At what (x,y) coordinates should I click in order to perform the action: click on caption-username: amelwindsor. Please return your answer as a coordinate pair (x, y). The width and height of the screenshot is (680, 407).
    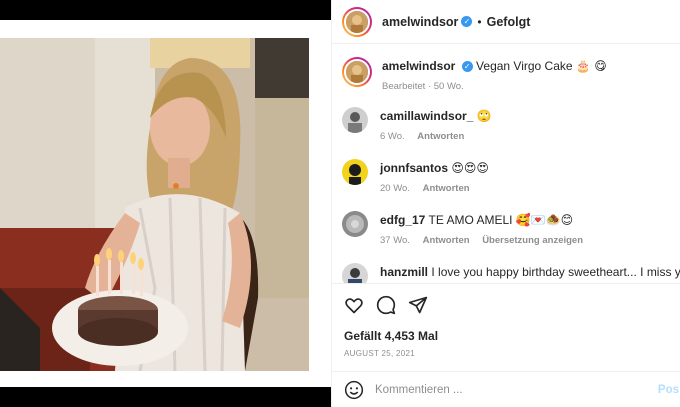
    Looking at the image, I should click on (418, 66).